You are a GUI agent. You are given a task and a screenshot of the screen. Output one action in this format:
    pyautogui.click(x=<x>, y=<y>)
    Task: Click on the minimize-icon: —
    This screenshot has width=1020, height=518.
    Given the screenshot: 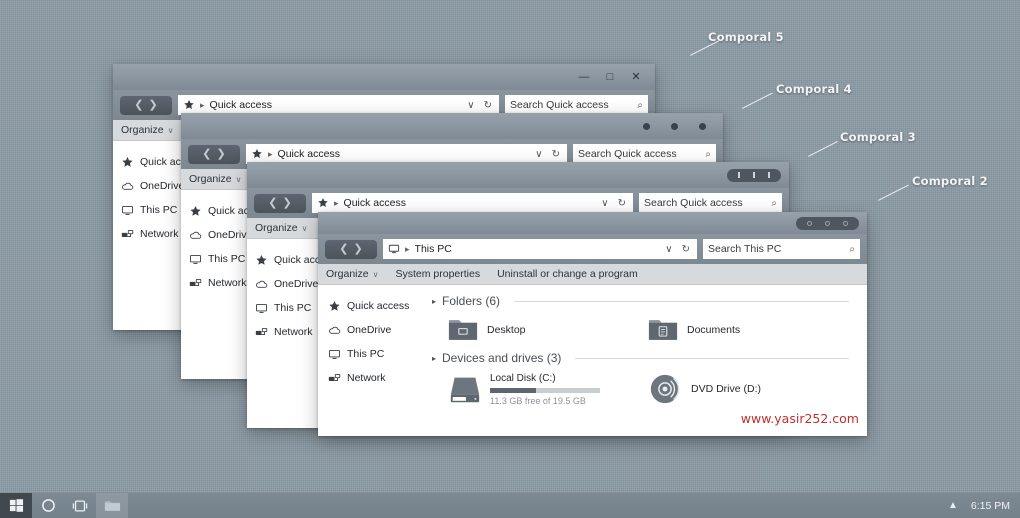 What is the action you would take?
    pyautogui.click(x=584, y=77)
    